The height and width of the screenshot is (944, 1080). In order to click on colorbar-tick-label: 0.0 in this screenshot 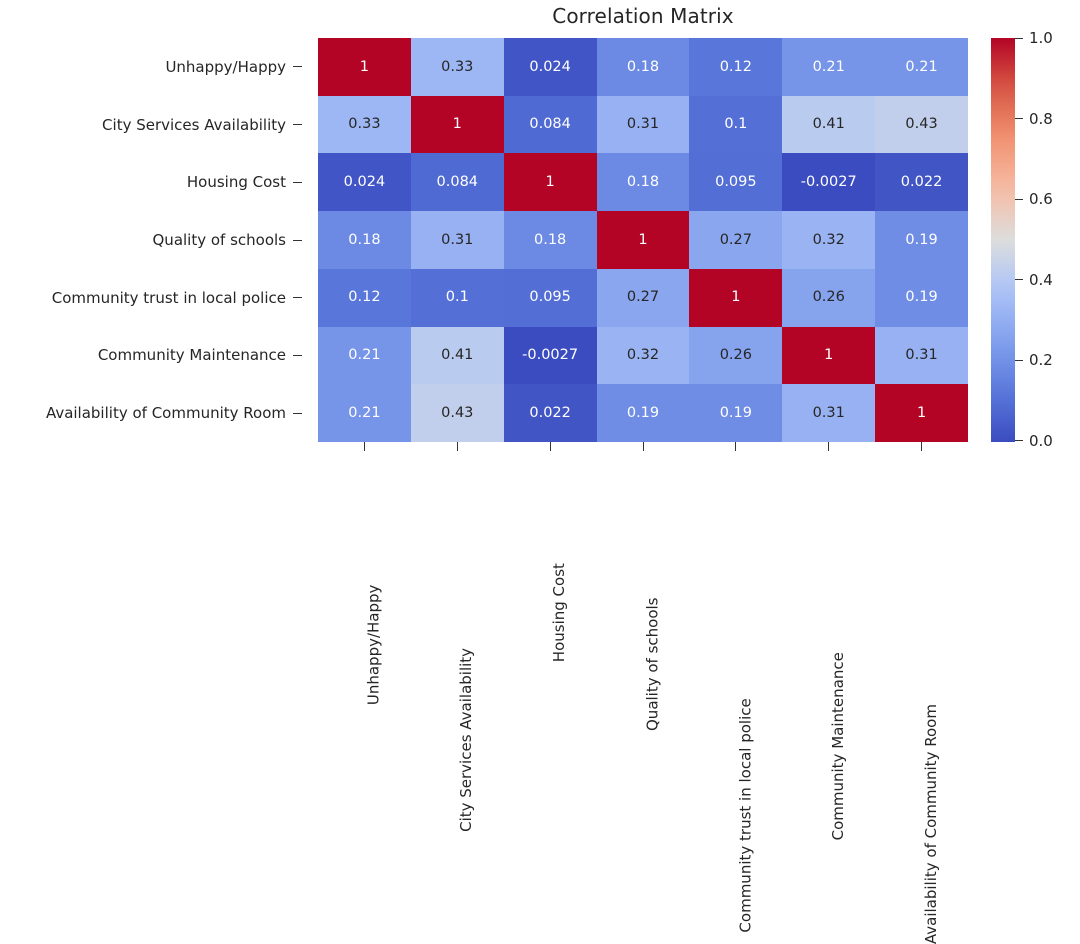, I will do `click(1041, 440)`.